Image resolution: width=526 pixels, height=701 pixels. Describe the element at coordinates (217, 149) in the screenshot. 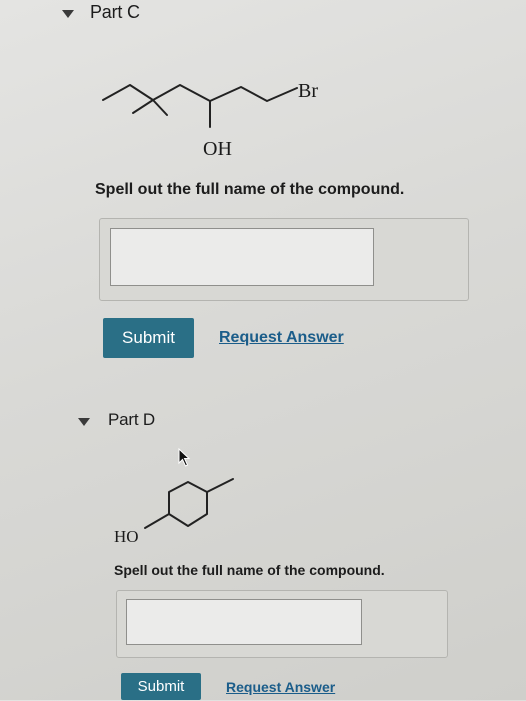

I see `part-c-oh-label: OH` at that location.